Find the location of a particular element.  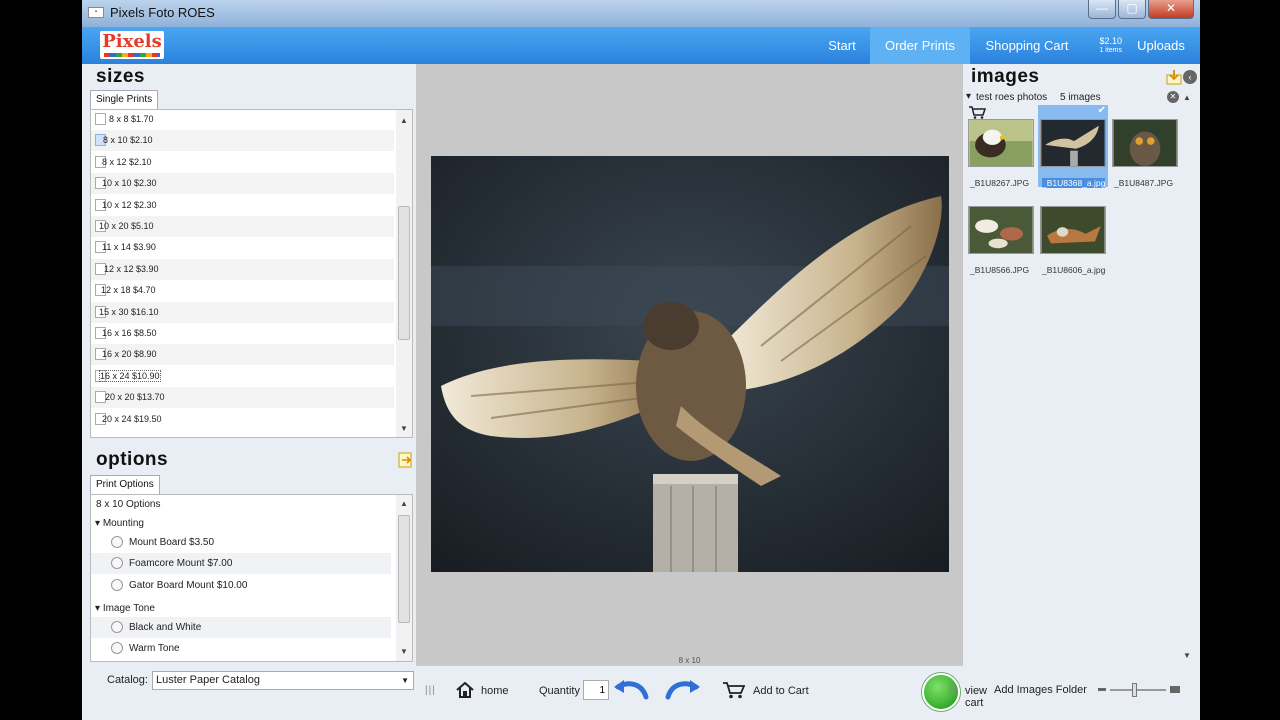

folder-count: 5 images is located at coordinates (1080, 97).